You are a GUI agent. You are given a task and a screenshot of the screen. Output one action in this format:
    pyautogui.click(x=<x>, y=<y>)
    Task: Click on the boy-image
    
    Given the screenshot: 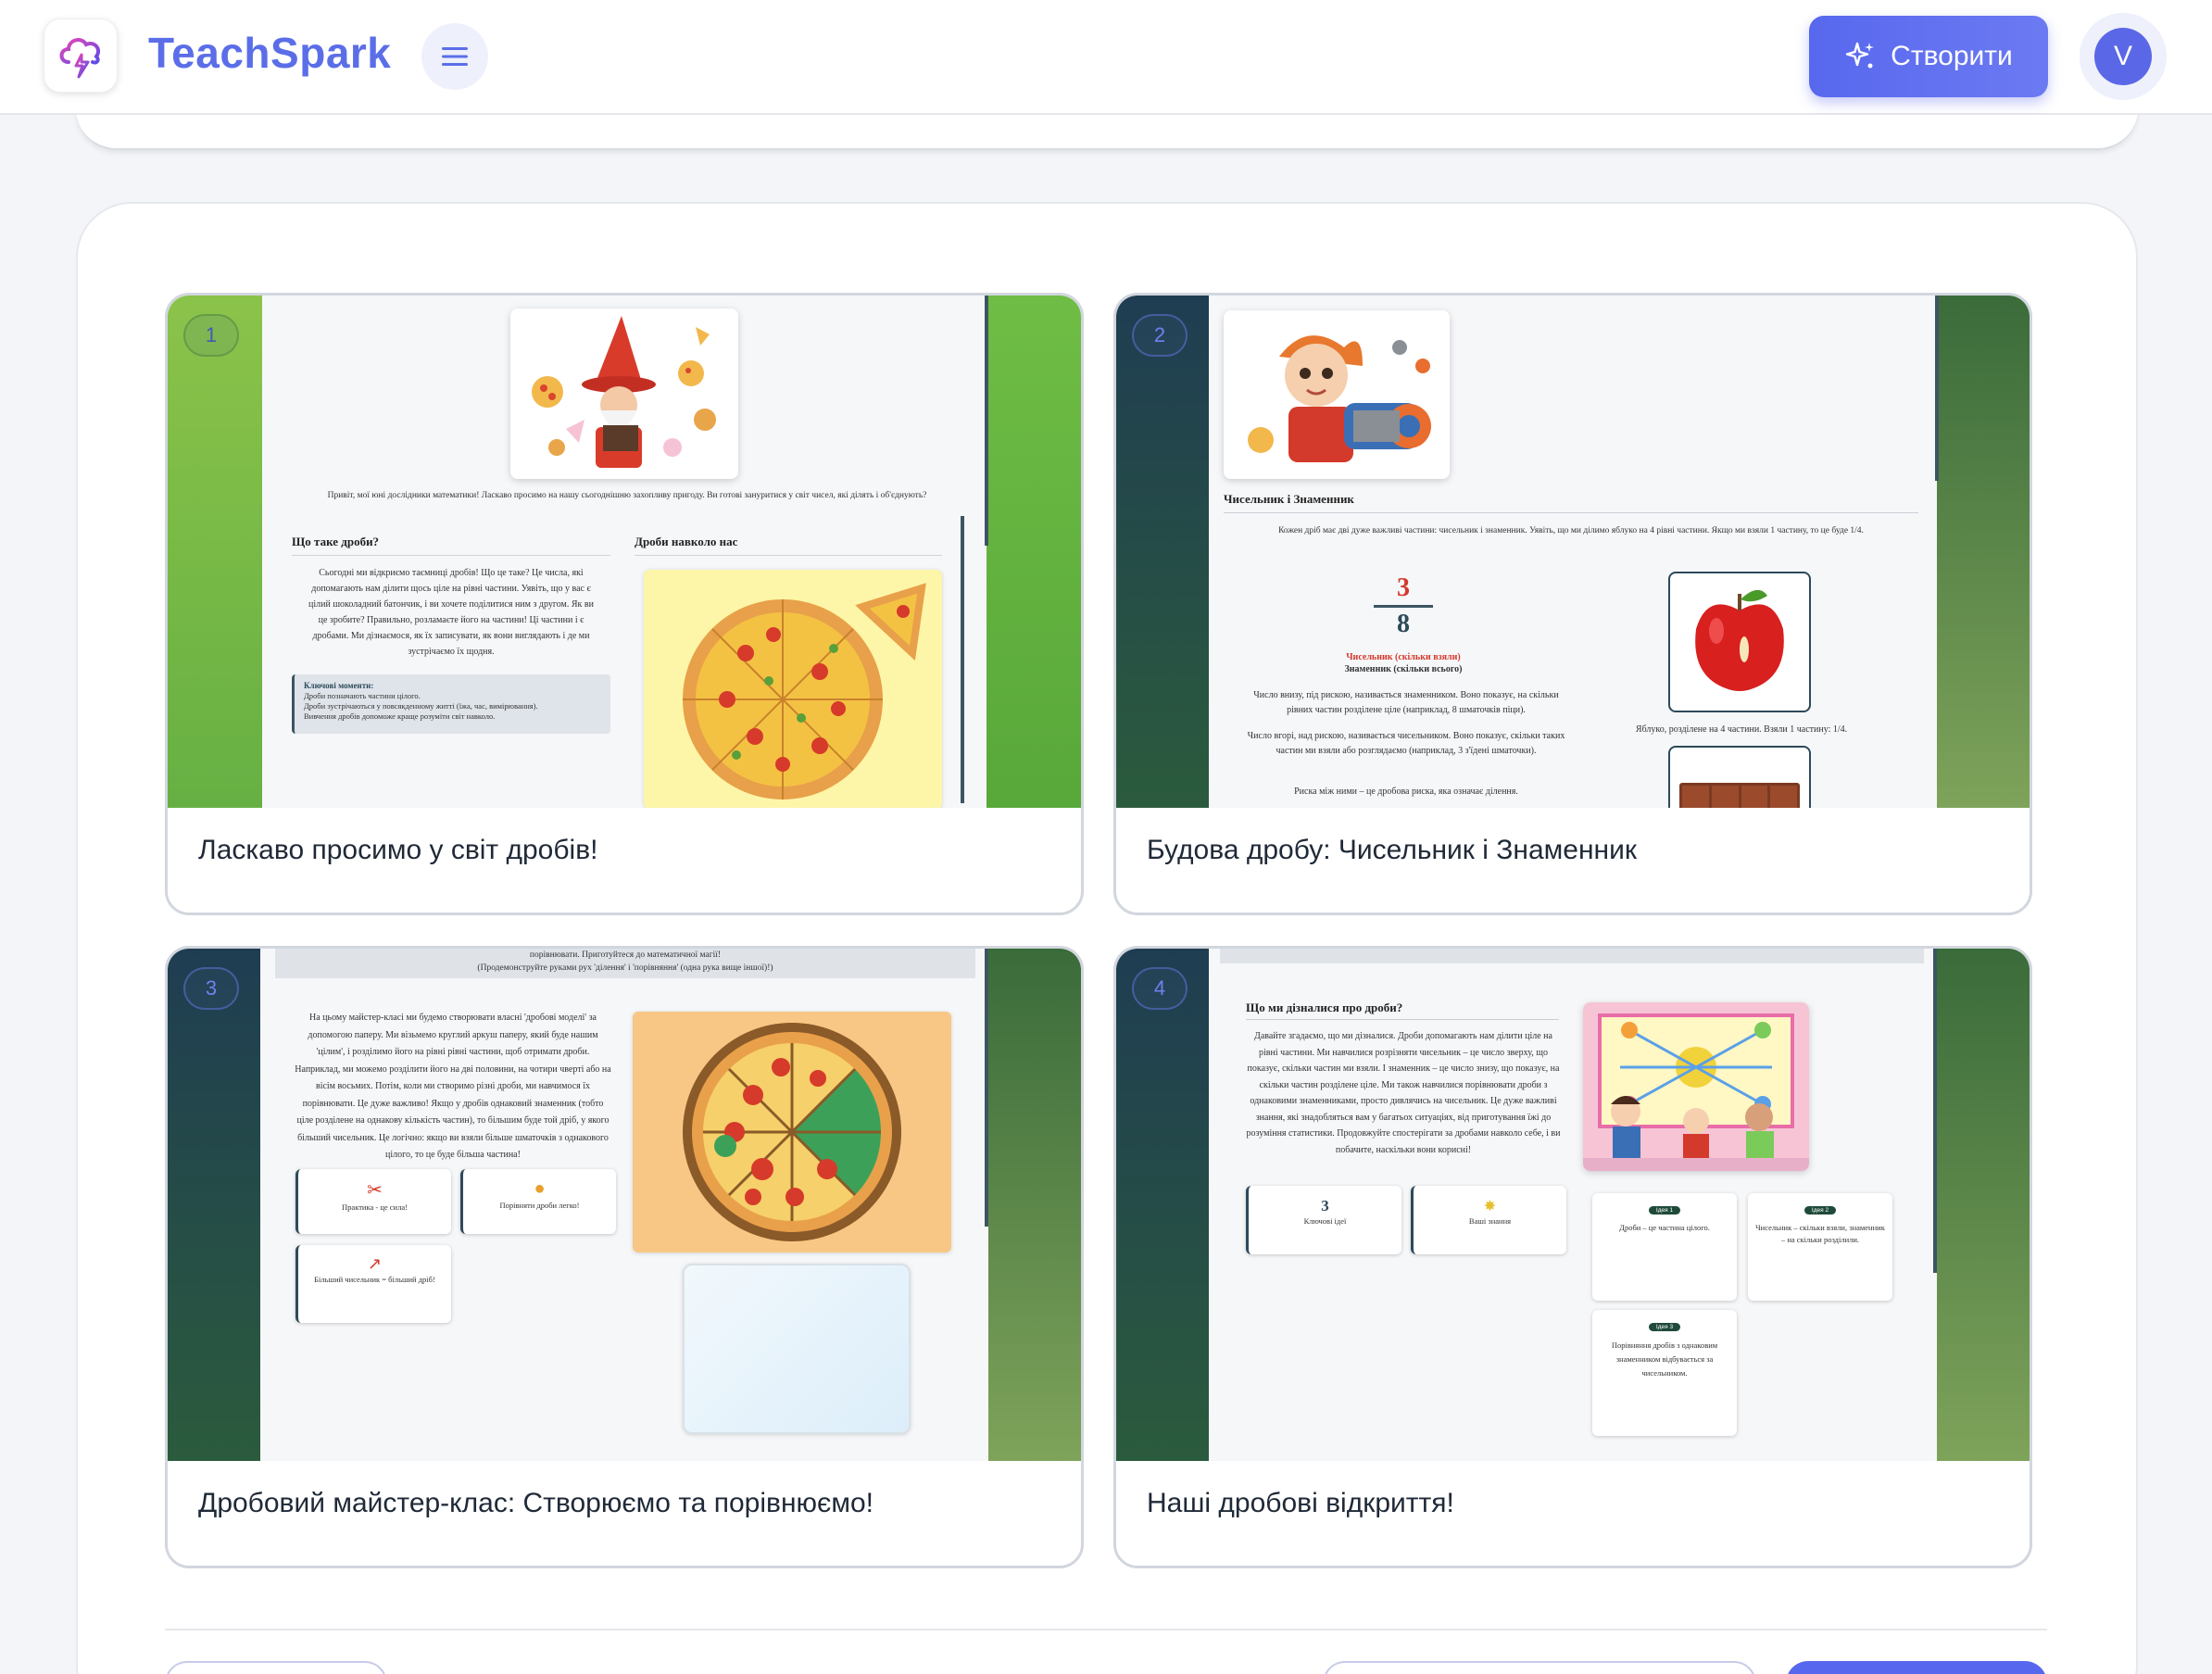 What is the action you would take?
    pyautogui.click(x=1337, y=395)
    